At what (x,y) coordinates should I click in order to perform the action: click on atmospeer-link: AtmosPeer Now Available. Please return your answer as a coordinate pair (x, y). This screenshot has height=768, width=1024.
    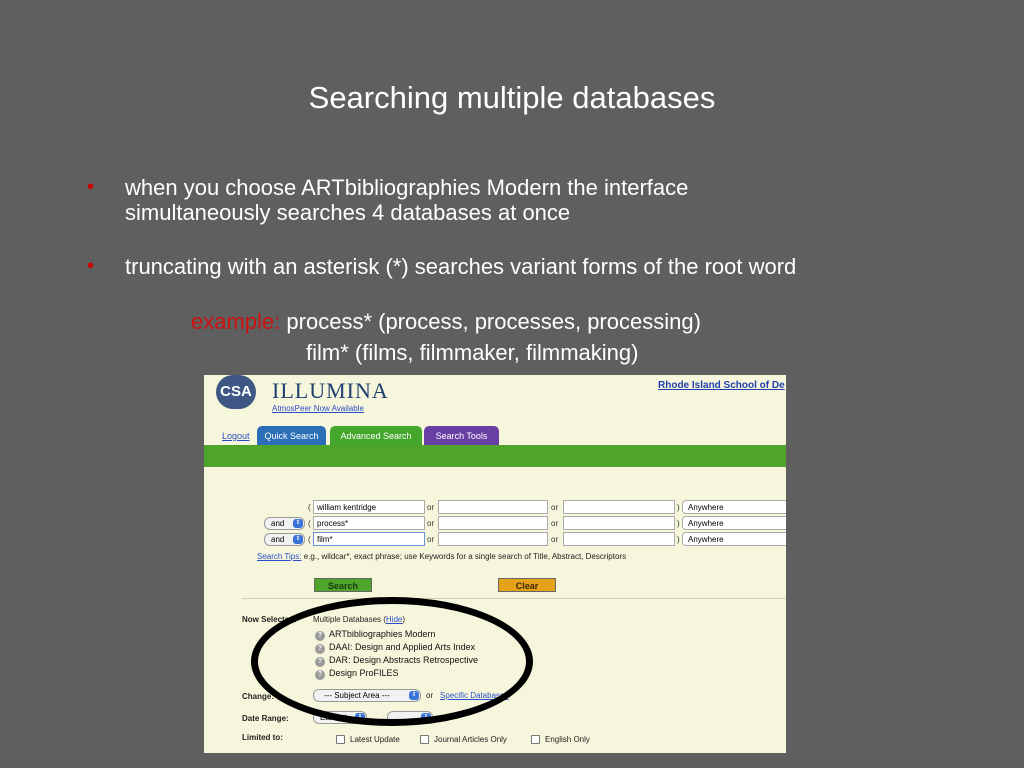
    Looking at the image, I should click on (318, 408).